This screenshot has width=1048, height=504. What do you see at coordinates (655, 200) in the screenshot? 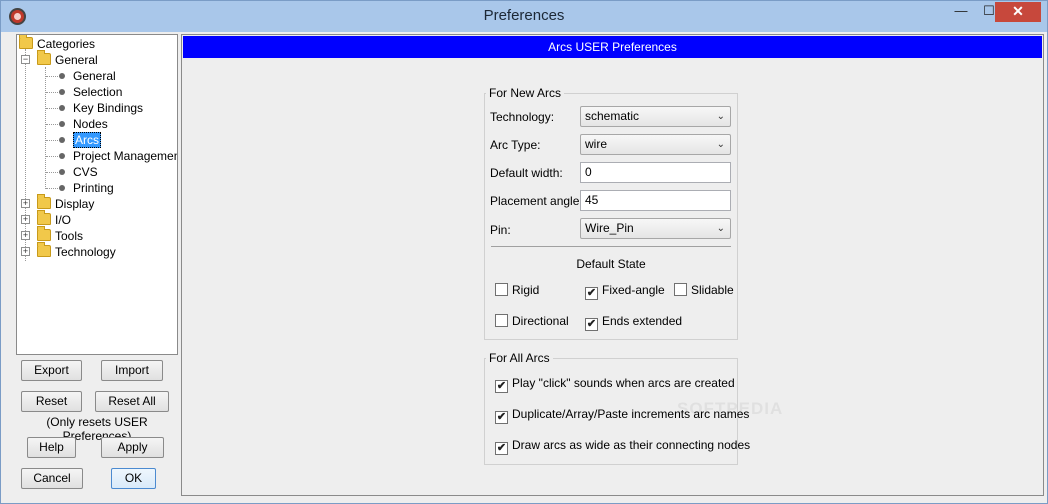
I see `placement-angle-field: 45` at bounding box center [655, 200].